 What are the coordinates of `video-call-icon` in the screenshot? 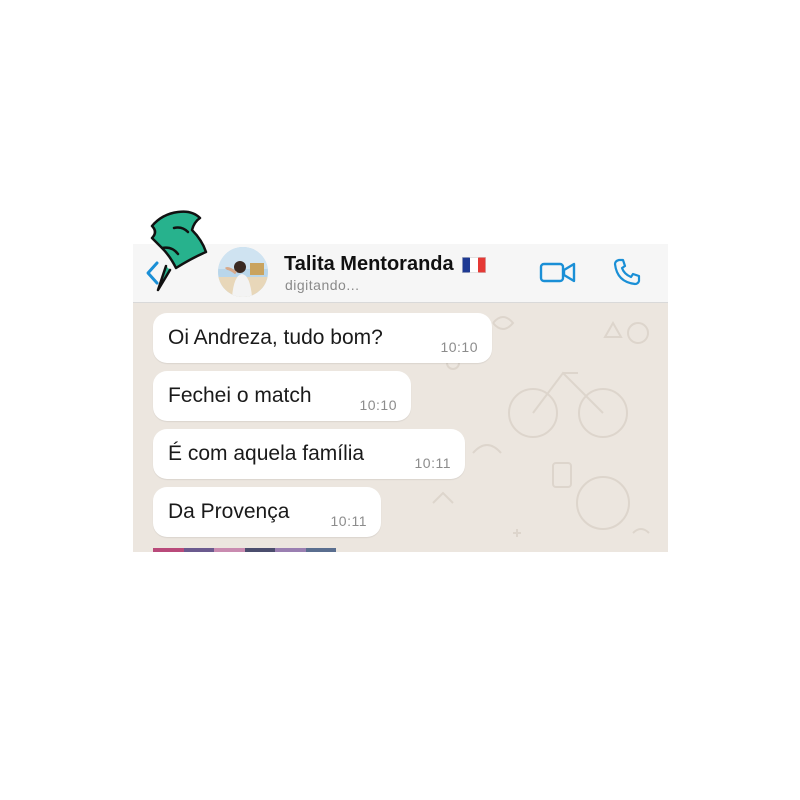 It's located at (558, 272).